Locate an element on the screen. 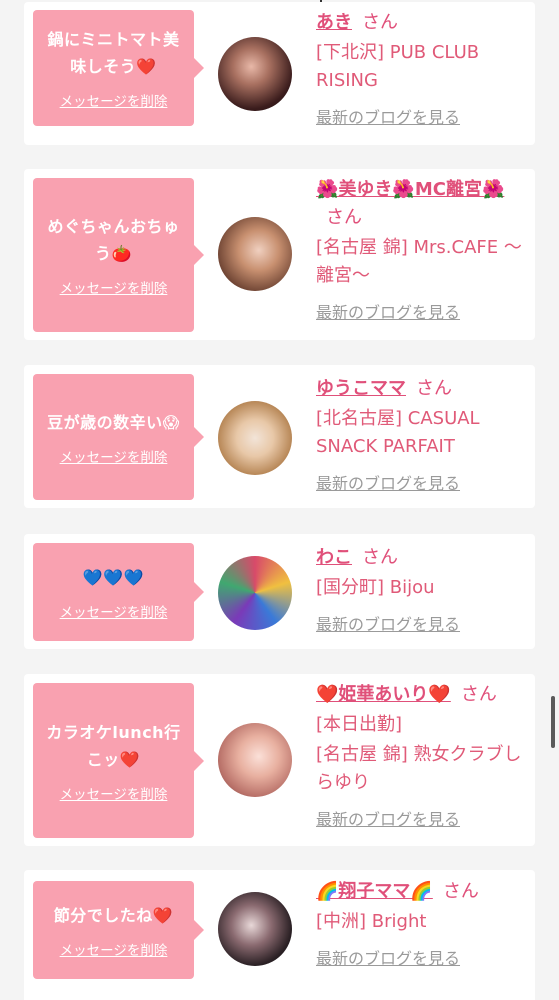  message-text: 豆が歳の数辛い😱 is located at coordinates (113, 422).